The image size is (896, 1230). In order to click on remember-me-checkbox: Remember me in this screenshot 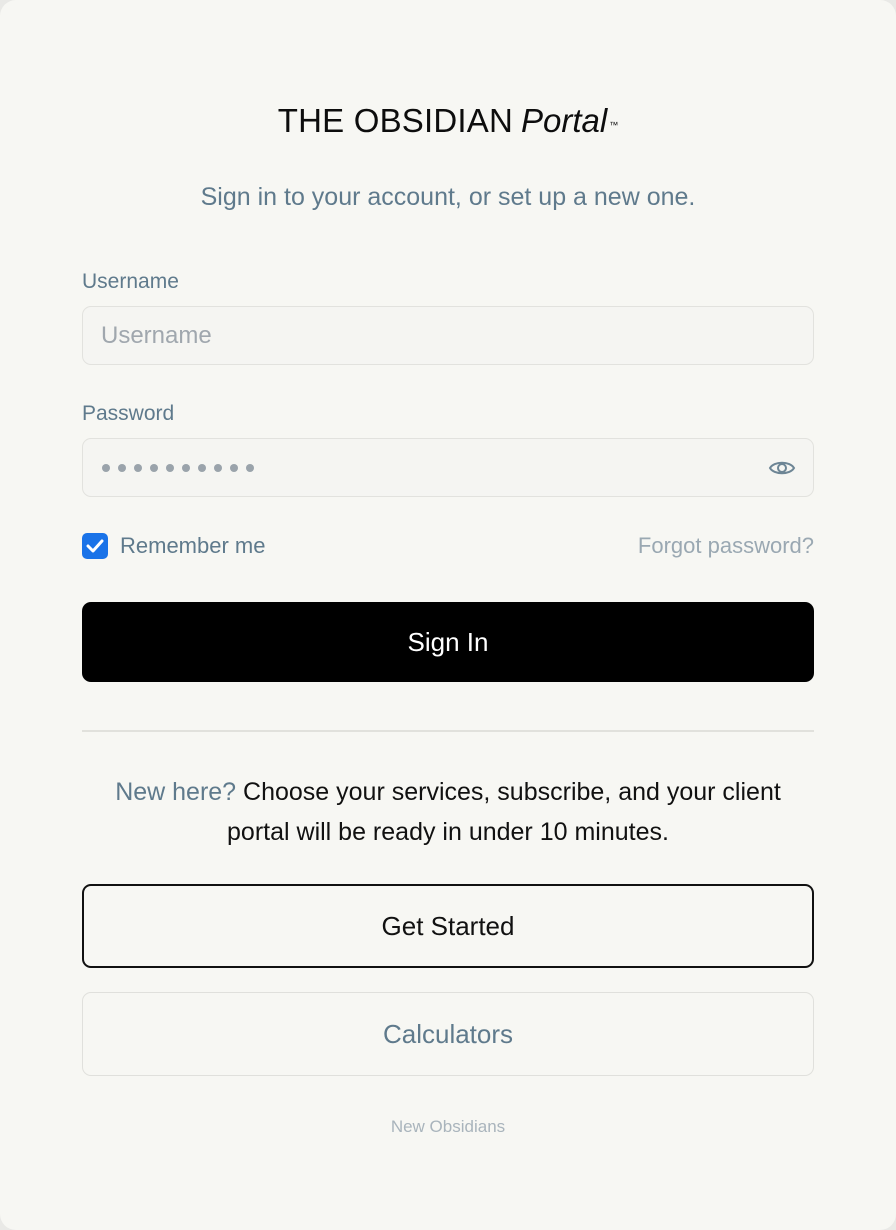, I will do `click(173, 546)`.